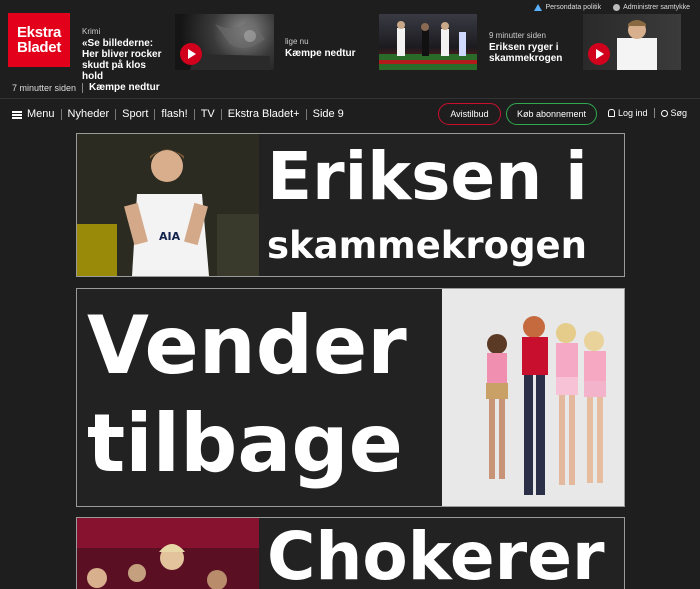 The image size is (700, 589). Describe the element at coordinates (320, 53) in the screenshot. I see `teaser-headline: Kæmpe nedtur` at that location.